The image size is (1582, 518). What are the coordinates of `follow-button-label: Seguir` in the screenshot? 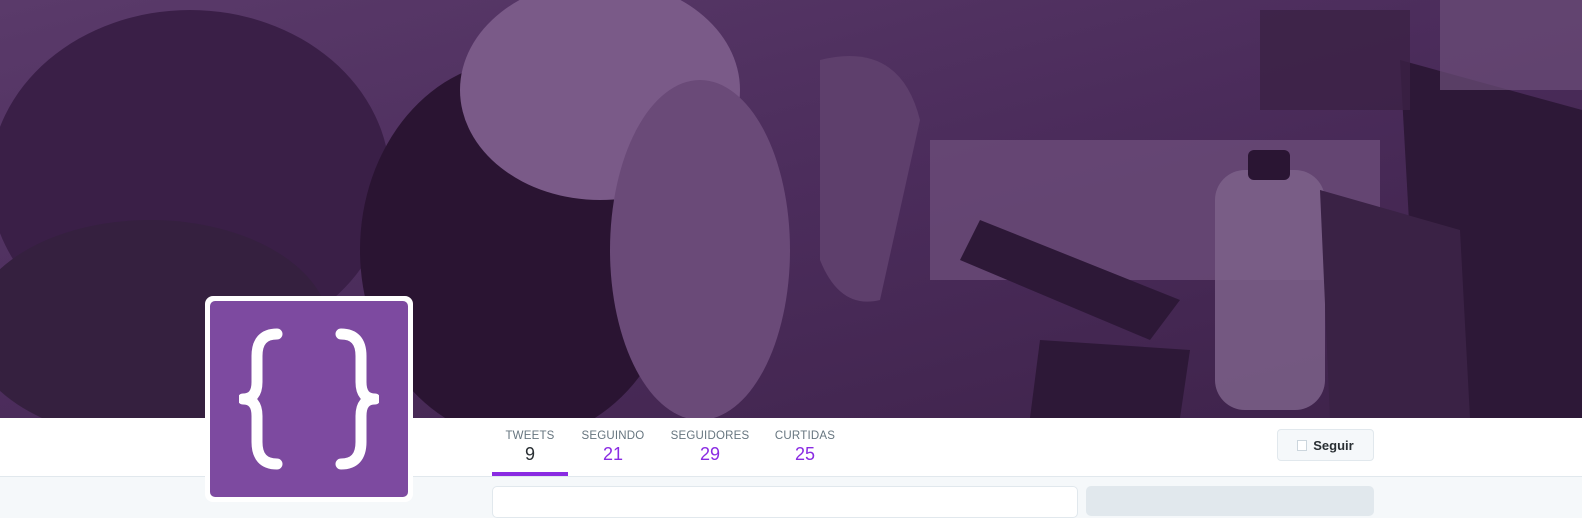 It's located at (1333, 445).